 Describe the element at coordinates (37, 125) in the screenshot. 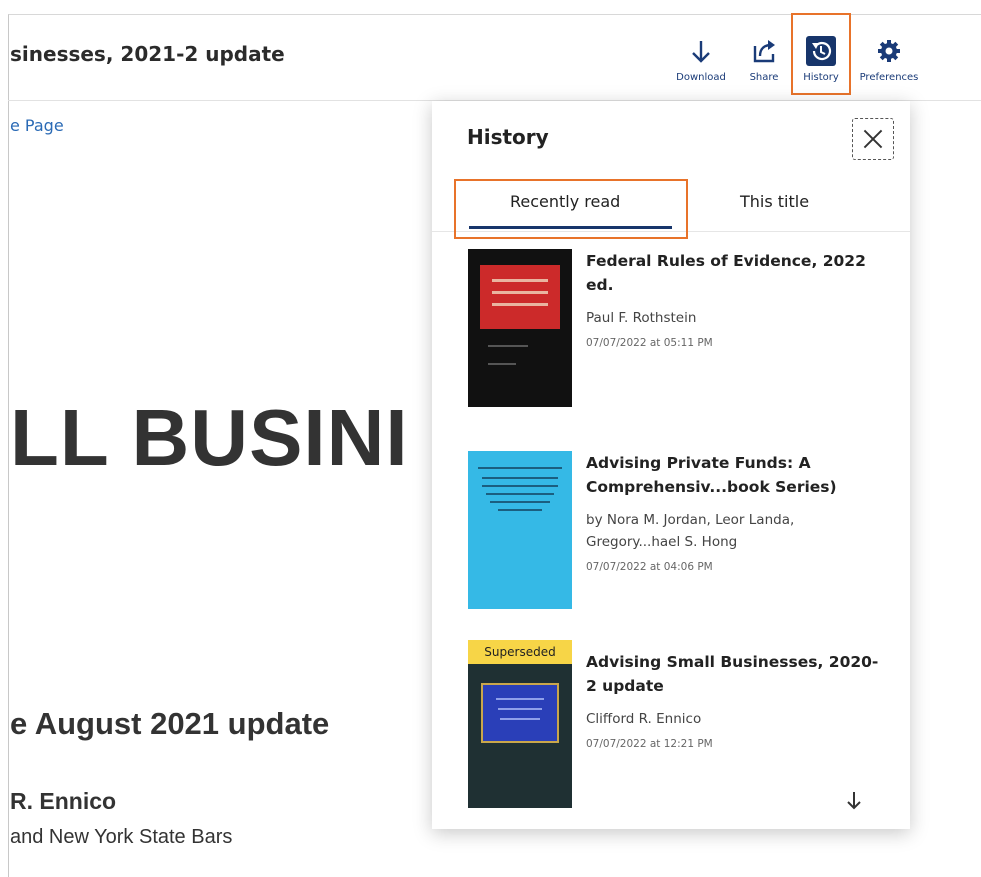

I see `breadcrumb-link: e Page` at that location.